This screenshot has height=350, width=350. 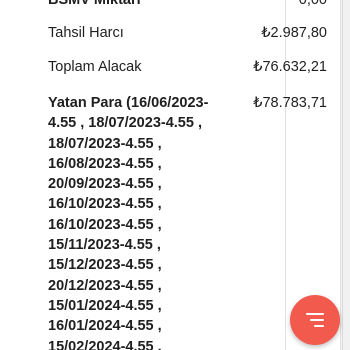 What do you see at coordinates (94, 4) in the screenshot?
I see `bsmv-label: BSMV Miktarı` at bounding box center [94, 4].